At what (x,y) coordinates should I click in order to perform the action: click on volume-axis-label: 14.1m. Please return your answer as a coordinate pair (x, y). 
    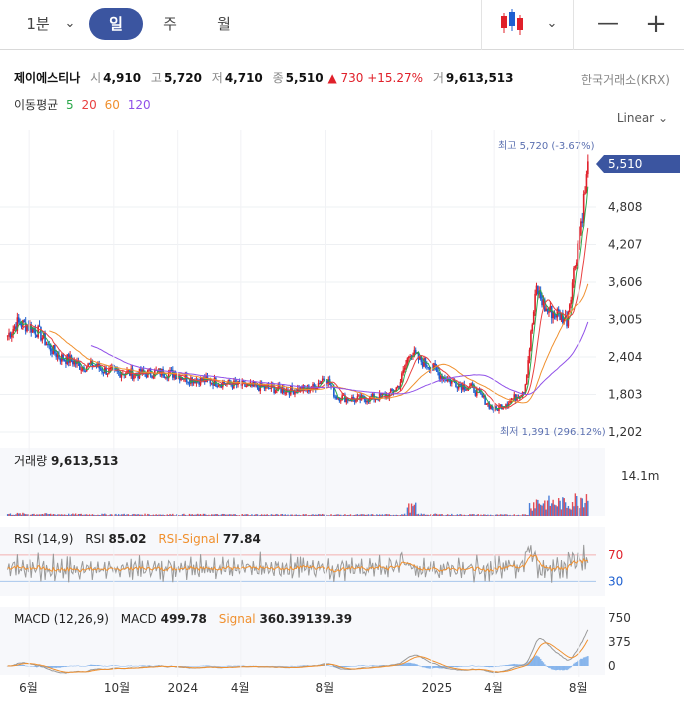
    Looking at the image, I should click on (640, 476).